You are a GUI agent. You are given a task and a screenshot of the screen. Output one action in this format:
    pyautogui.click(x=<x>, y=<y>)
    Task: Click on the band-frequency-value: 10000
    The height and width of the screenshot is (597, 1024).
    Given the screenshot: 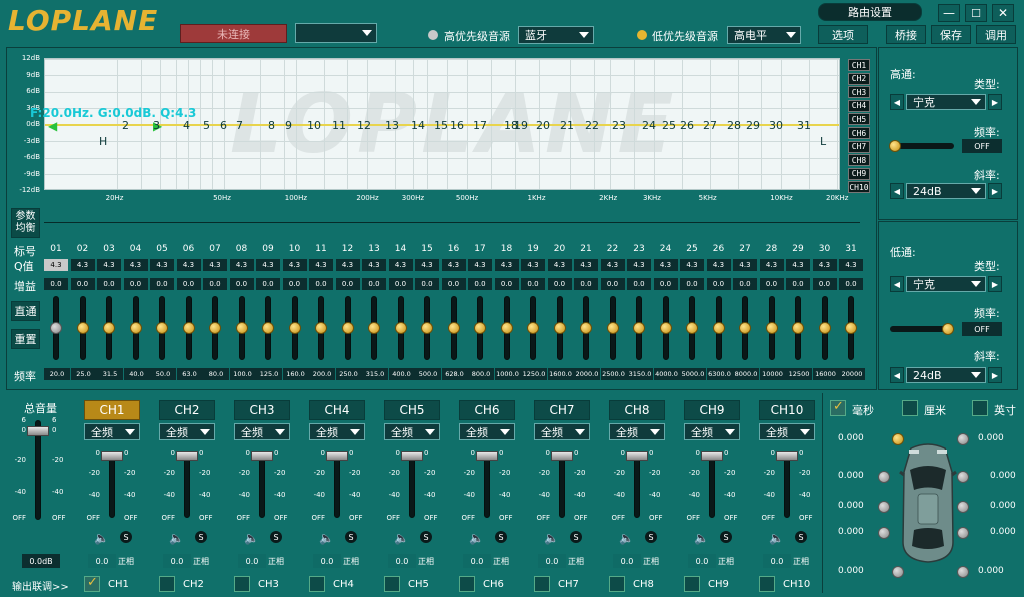 What is the action you would take?
    pyautogui.click(x=772, y=374)
    